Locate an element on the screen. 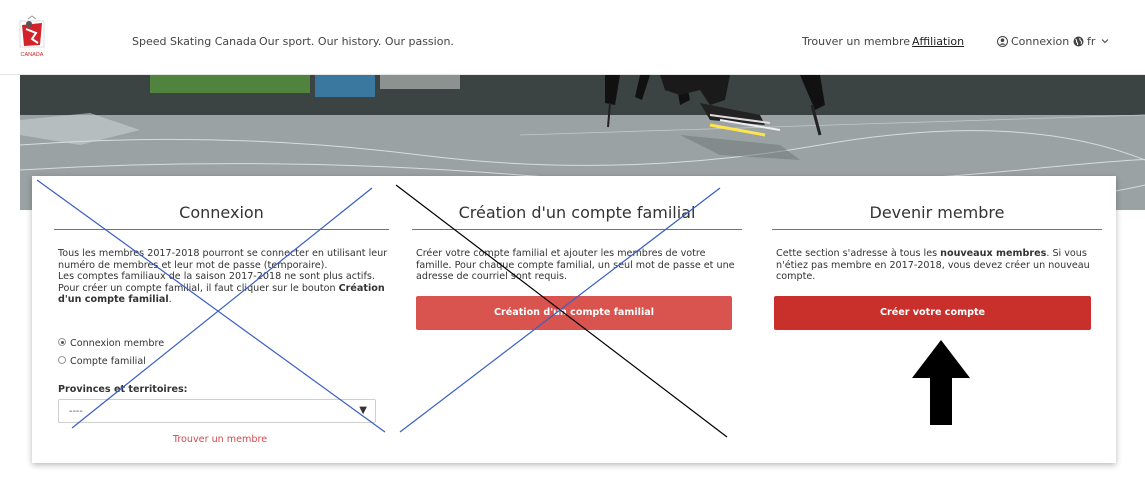 This screenshot has width=1145, height=483. create-family-account-button: Création d'un compte familial is located at coordinates (574, 313).